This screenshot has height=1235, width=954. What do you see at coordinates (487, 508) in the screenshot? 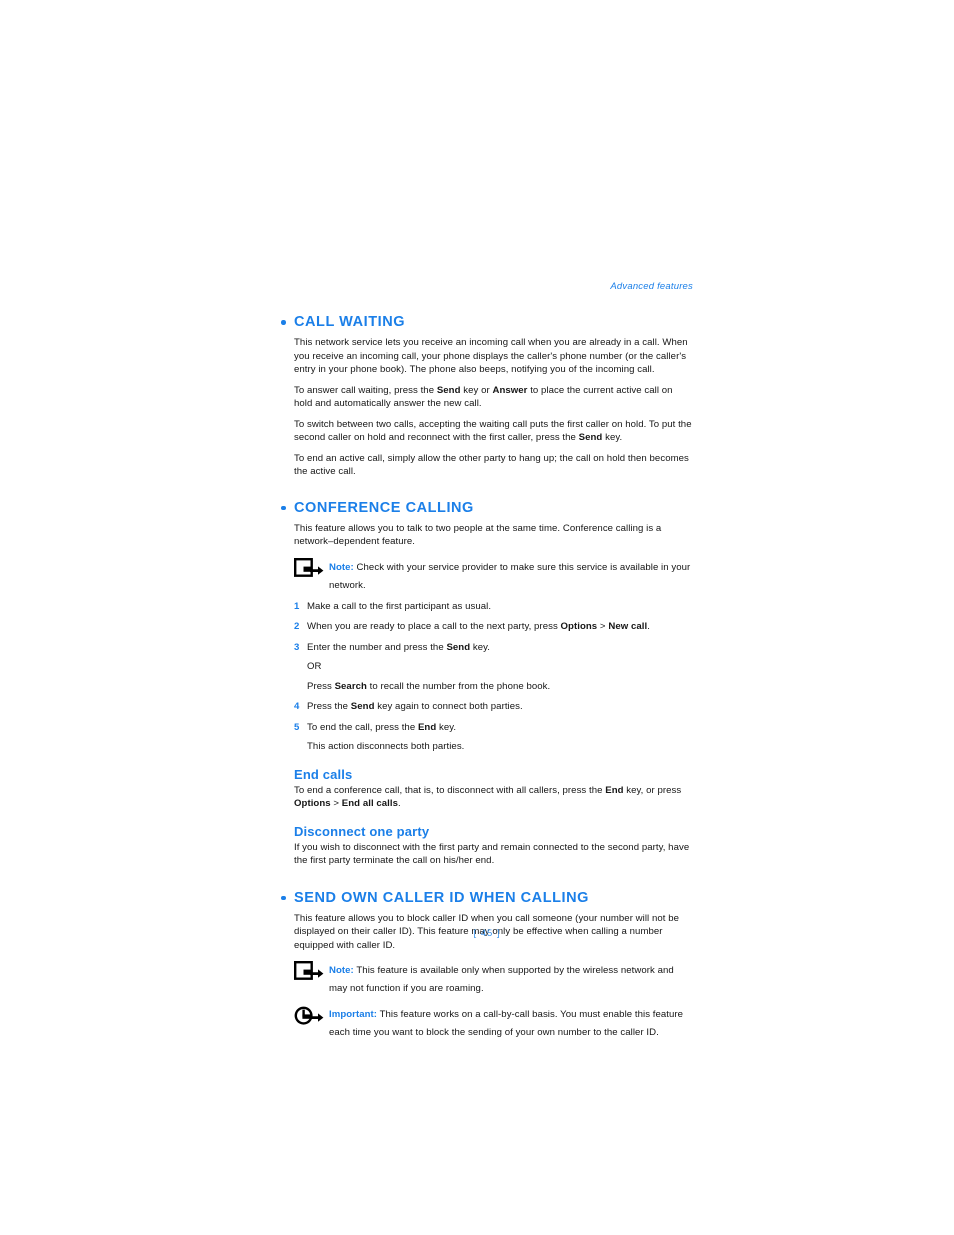
I see `section-heading-conference-calling: CONFERENCE CALLING` at bounding box center [487, 508].